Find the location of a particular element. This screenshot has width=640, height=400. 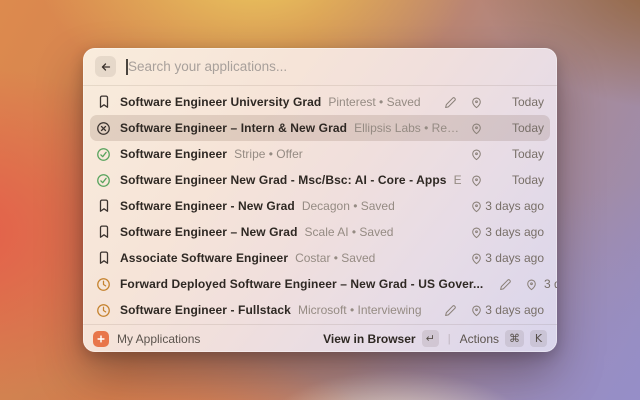

application-title: Software Engineer University Grad is located at coordinates (221, 102).